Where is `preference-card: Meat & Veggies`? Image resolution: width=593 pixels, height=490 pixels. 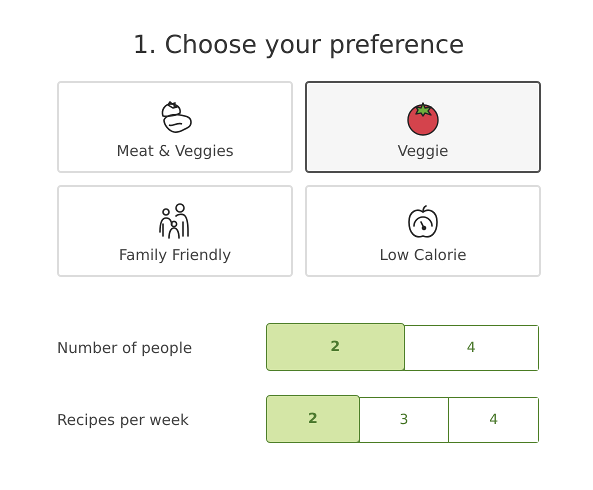
preference-card: Meat & Veggies is located at coordinates (175, 127).